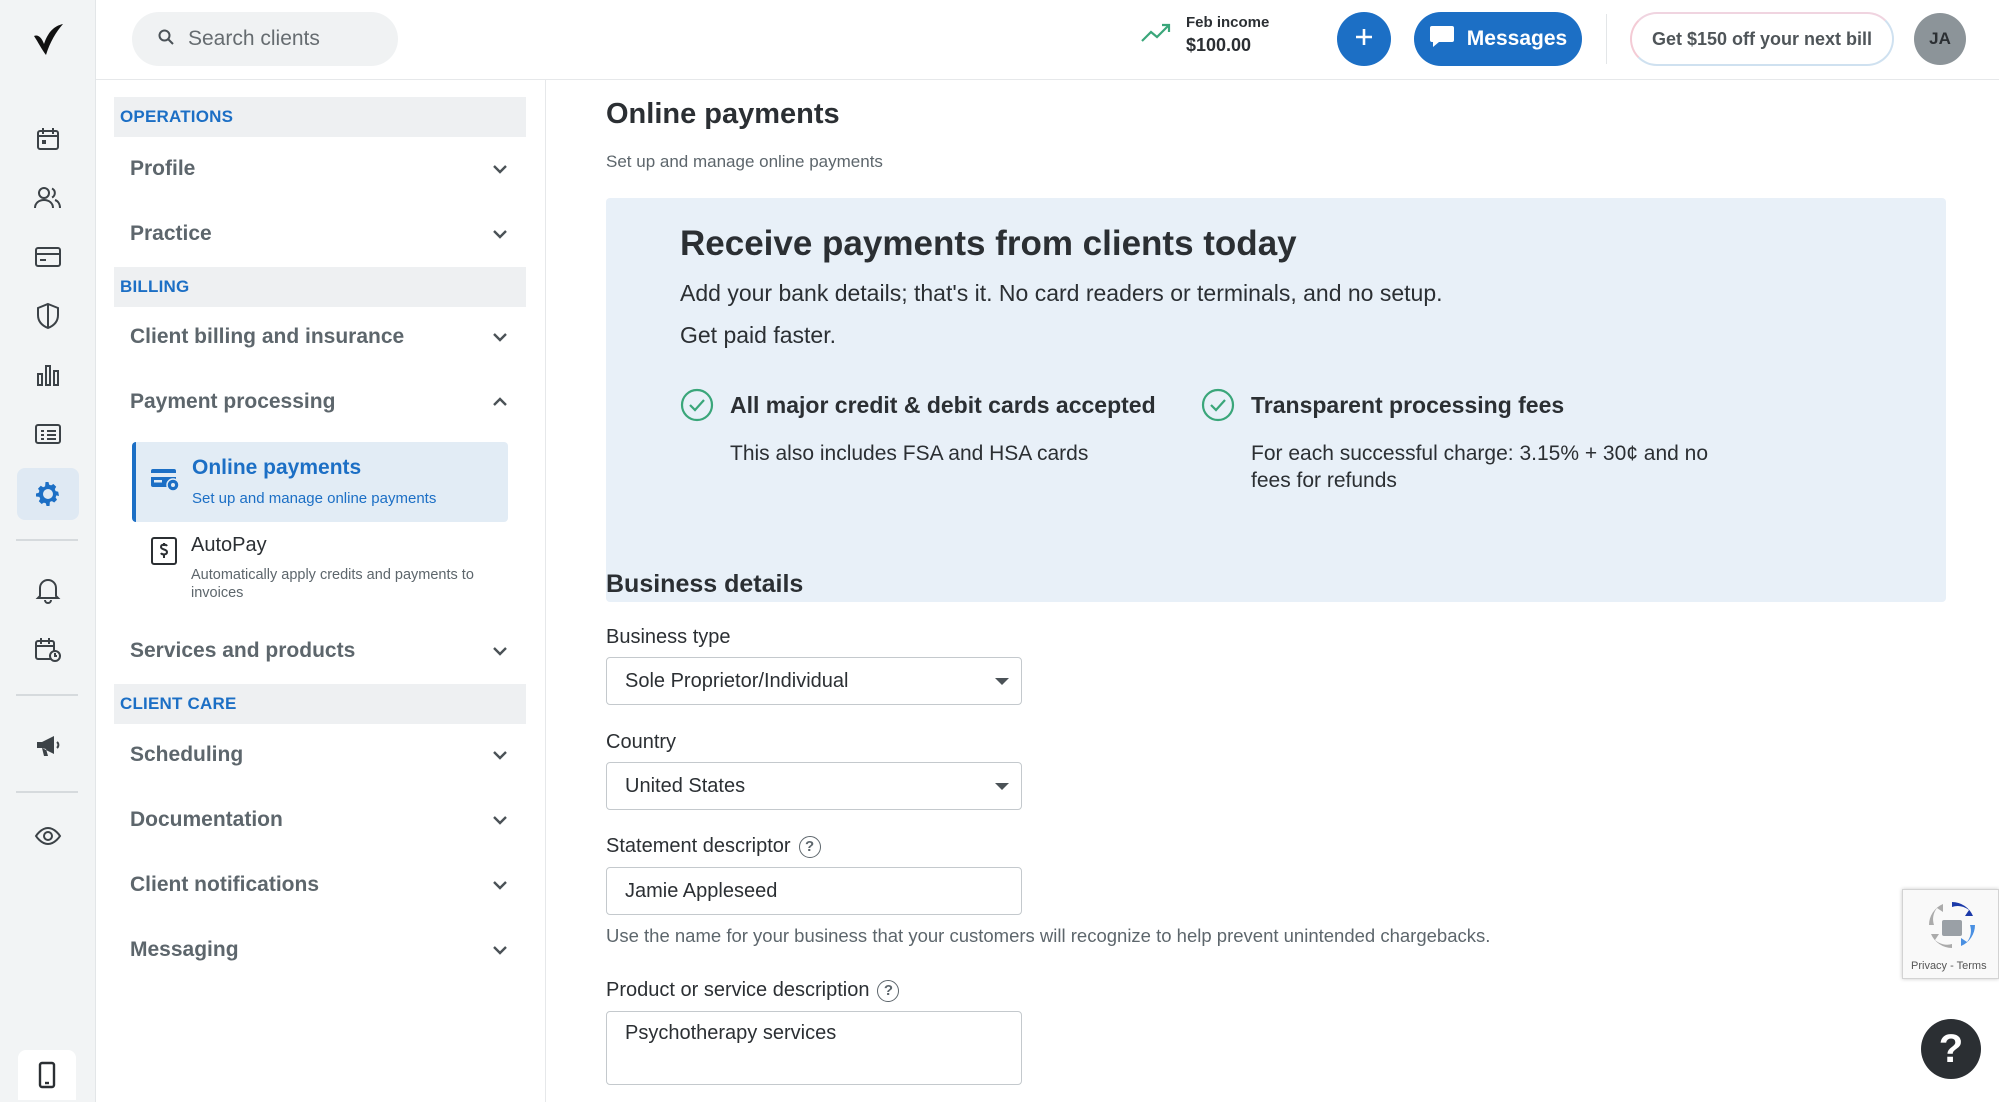  I want to click on field-label: Business type, so click(668, 637).